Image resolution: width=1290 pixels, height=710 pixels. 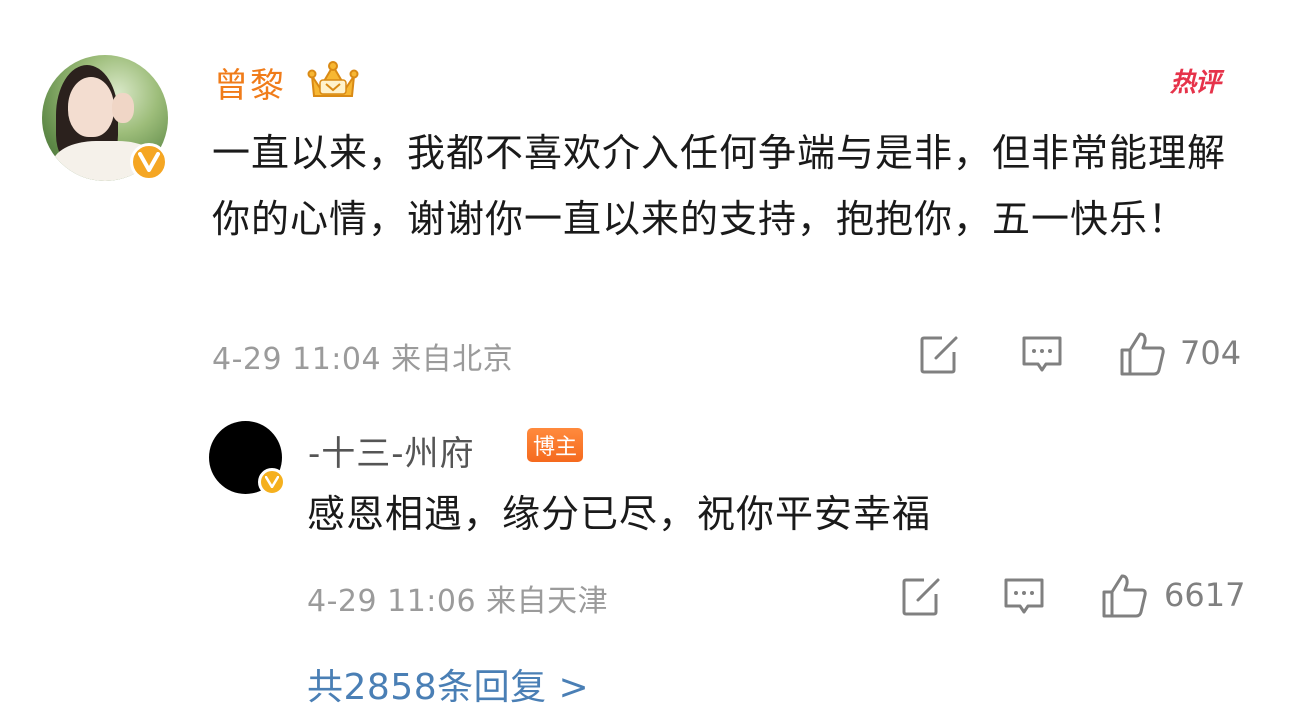 What do you see at coordinates (391, 450) in the screenshot?
I see `reply-author-name: -十三-州府` at bounding box center [391, 450].